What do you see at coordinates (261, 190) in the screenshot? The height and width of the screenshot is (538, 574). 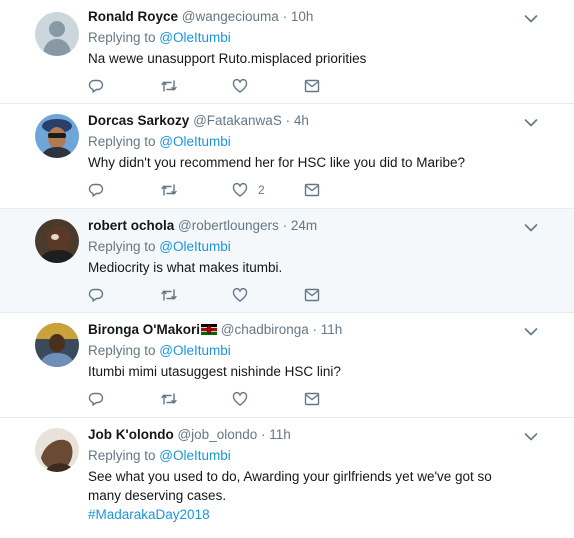 I see `like-count: 2` at bounding box center [261, 190].